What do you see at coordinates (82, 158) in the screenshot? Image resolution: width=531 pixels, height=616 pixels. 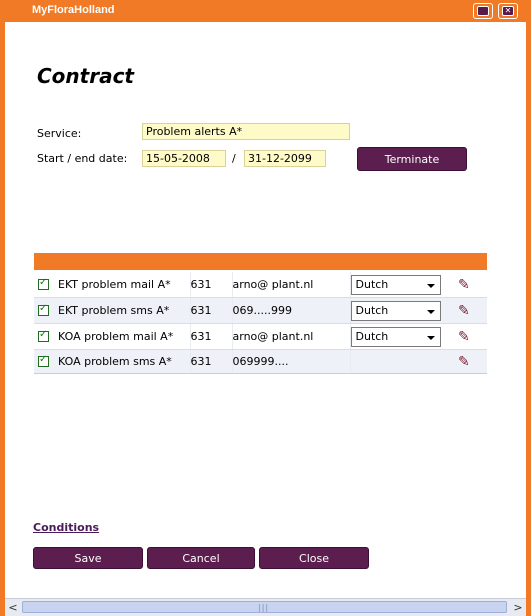 I see `date-label: Start / end date:` at bounding box center [82, 158].